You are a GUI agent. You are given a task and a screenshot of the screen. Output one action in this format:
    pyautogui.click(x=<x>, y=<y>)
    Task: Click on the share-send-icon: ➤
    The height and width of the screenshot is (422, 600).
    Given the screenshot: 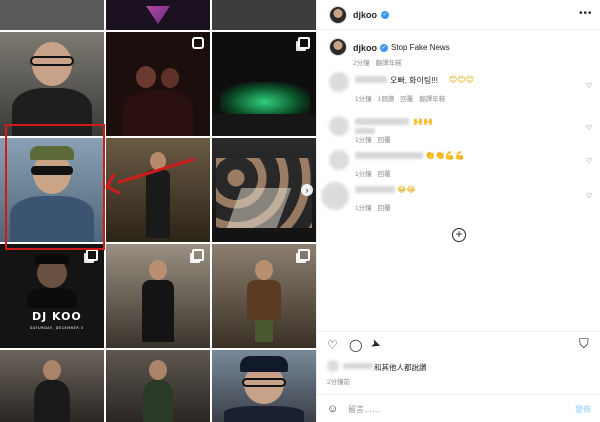 What is the action you would take?
    pyautogui.click(x=376, y=344)
    